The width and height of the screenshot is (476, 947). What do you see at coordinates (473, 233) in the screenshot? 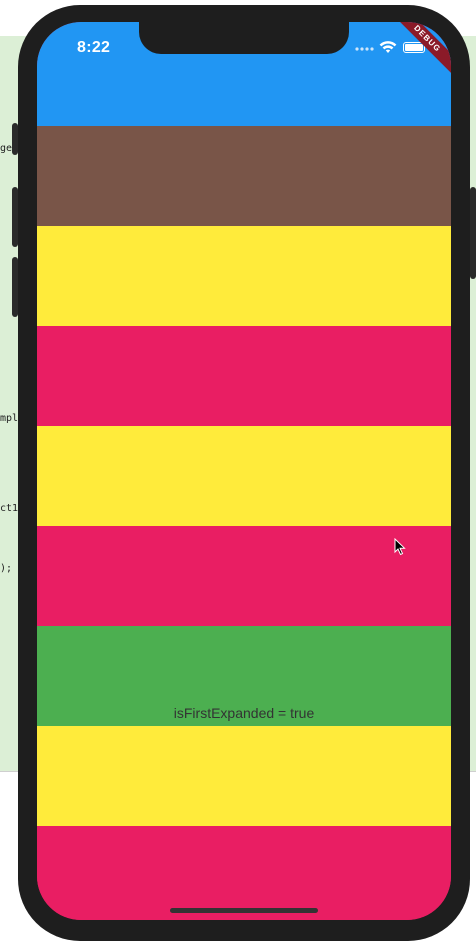
I see `power-button` at bounding box center [473, 233].